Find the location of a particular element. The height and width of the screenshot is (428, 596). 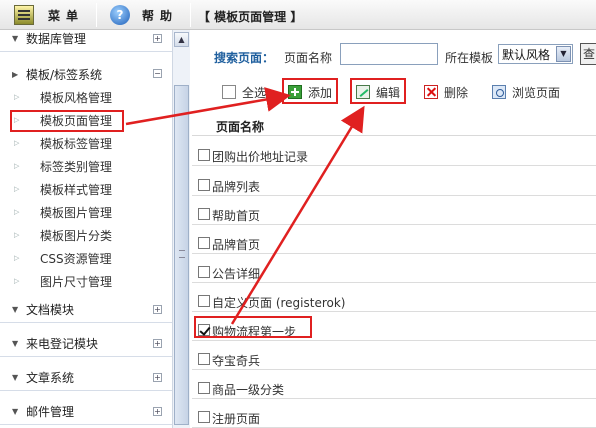

sidebar-item-tag-category: ▷ 标签类别管理 is located at coordinates (63, 166).